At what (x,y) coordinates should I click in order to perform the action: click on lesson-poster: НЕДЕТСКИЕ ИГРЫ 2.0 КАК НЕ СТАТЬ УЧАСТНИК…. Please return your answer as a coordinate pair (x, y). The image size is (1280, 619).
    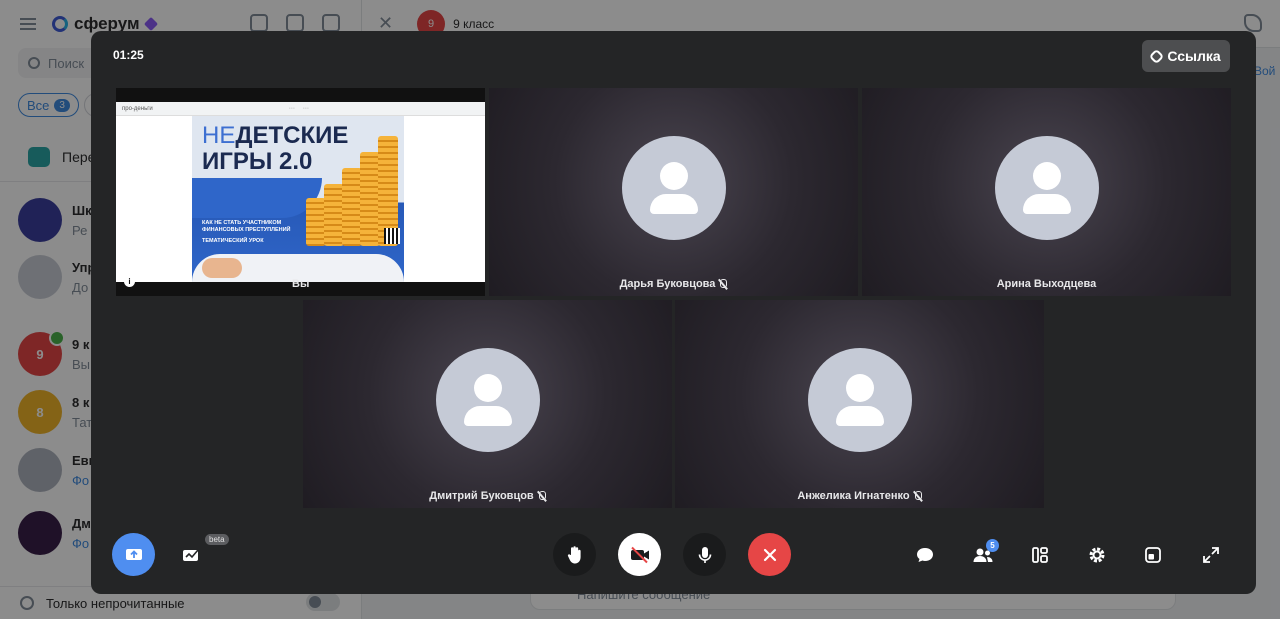
    Looking at the image, I should click on (298, 199).